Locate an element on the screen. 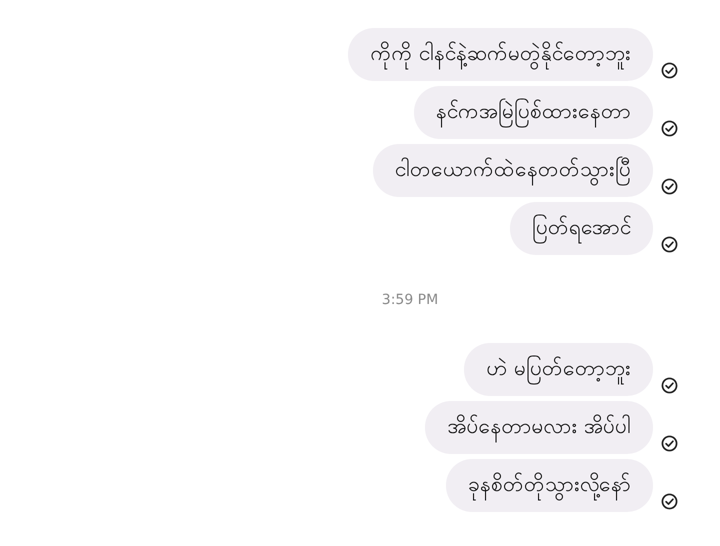  message-bubble: ကိုကို ငါနင်နဲ့ဆက်မတွဲနိုင်တော့ဘူး is located at coordinates (500, 54).